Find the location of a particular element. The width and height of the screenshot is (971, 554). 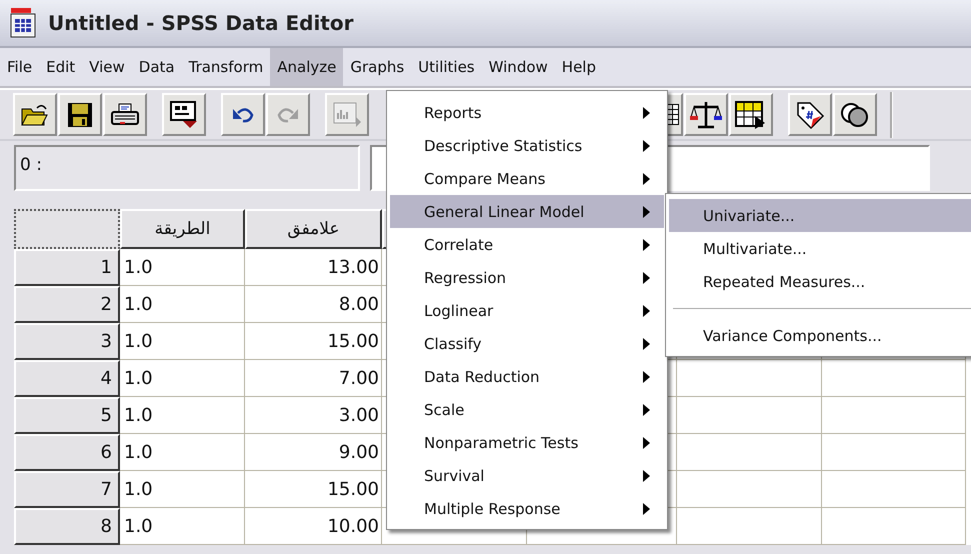

window-title: Untitled - SPSS Data Editor is located at coordinates (201, 23).